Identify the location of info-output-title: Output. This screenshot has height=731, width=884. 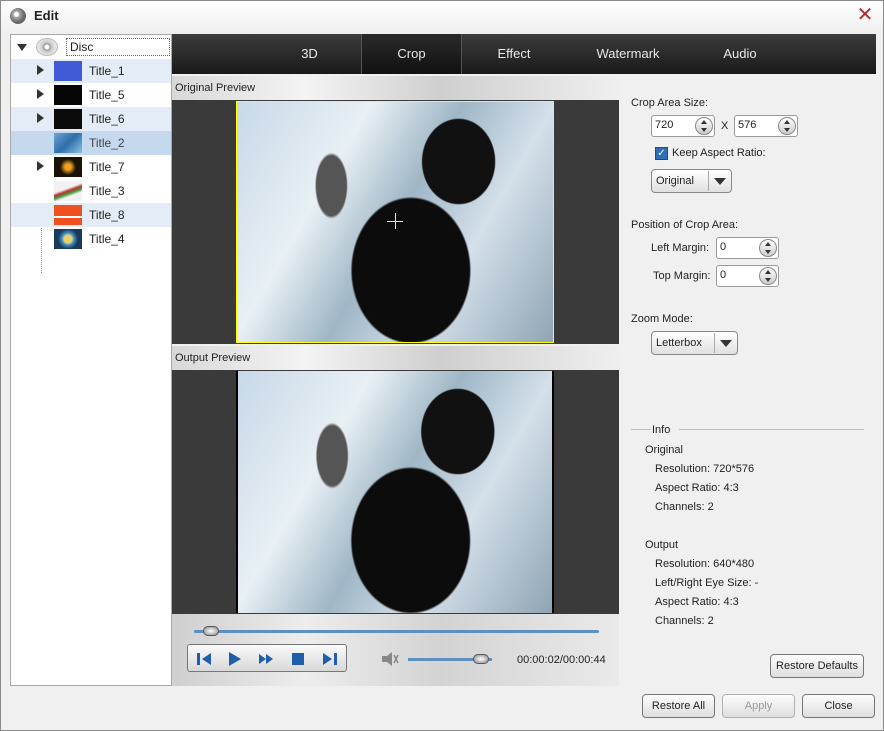
(662, 545).